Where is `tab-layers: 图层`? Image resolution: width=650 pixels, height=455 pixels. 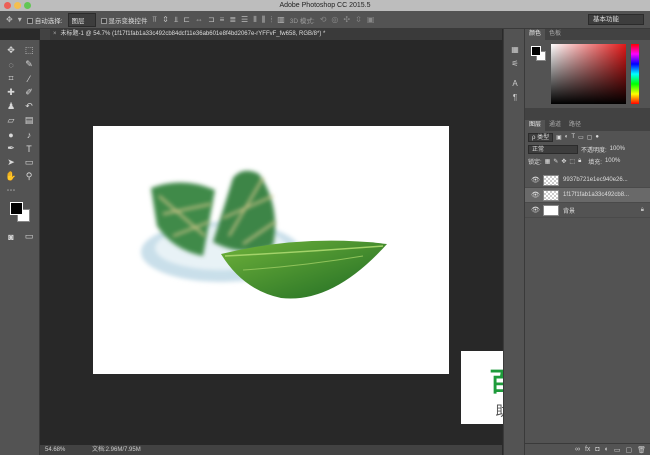 tab-layers: 图层 is located at coordinates (535, 125).